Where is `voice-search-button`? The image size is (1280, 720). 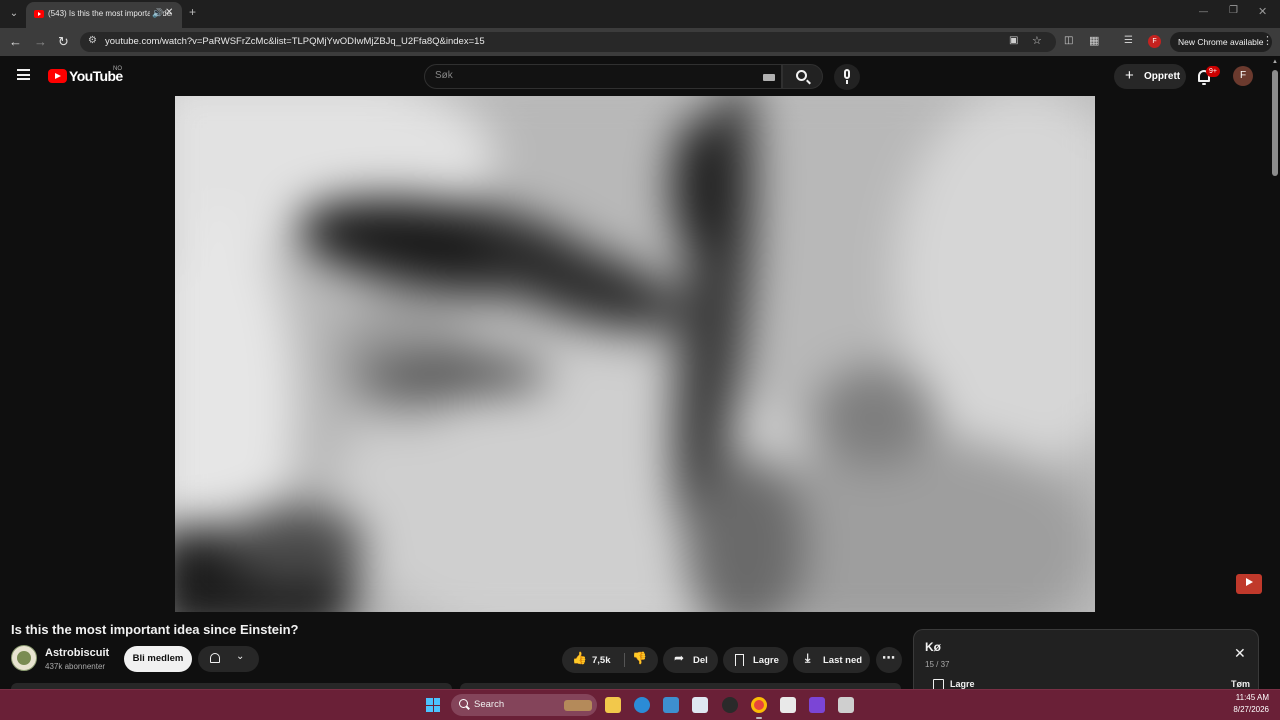
voice-search-button is located at coordinates (847, 77).